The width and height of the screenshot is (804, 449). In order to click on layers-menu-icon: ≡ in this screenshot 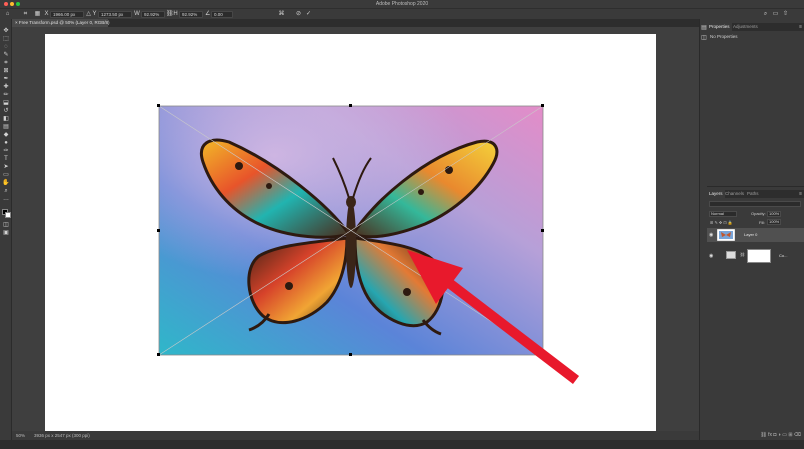, I will do `click(800, 194)`.